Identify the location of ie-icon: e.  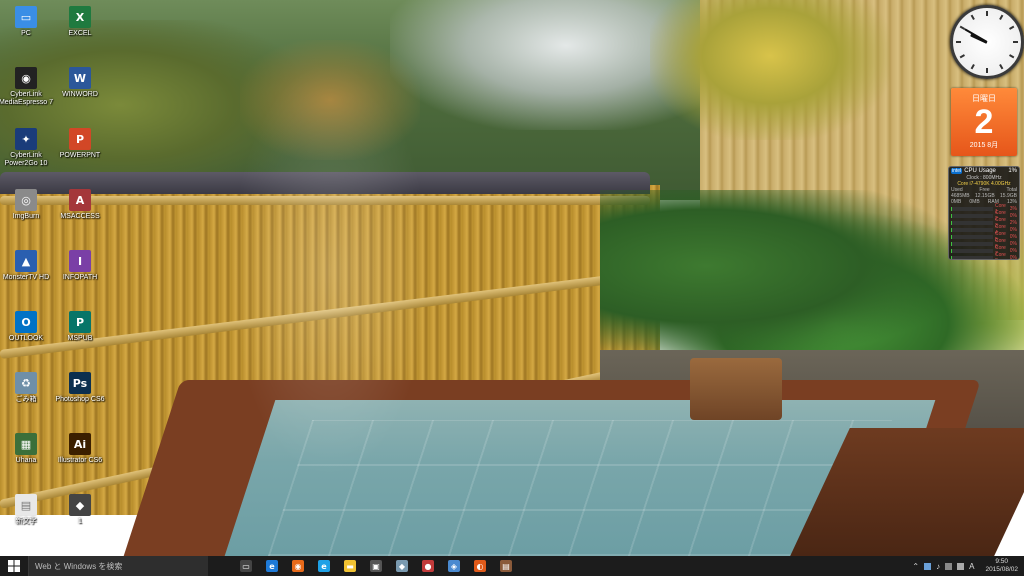
(324, 566).